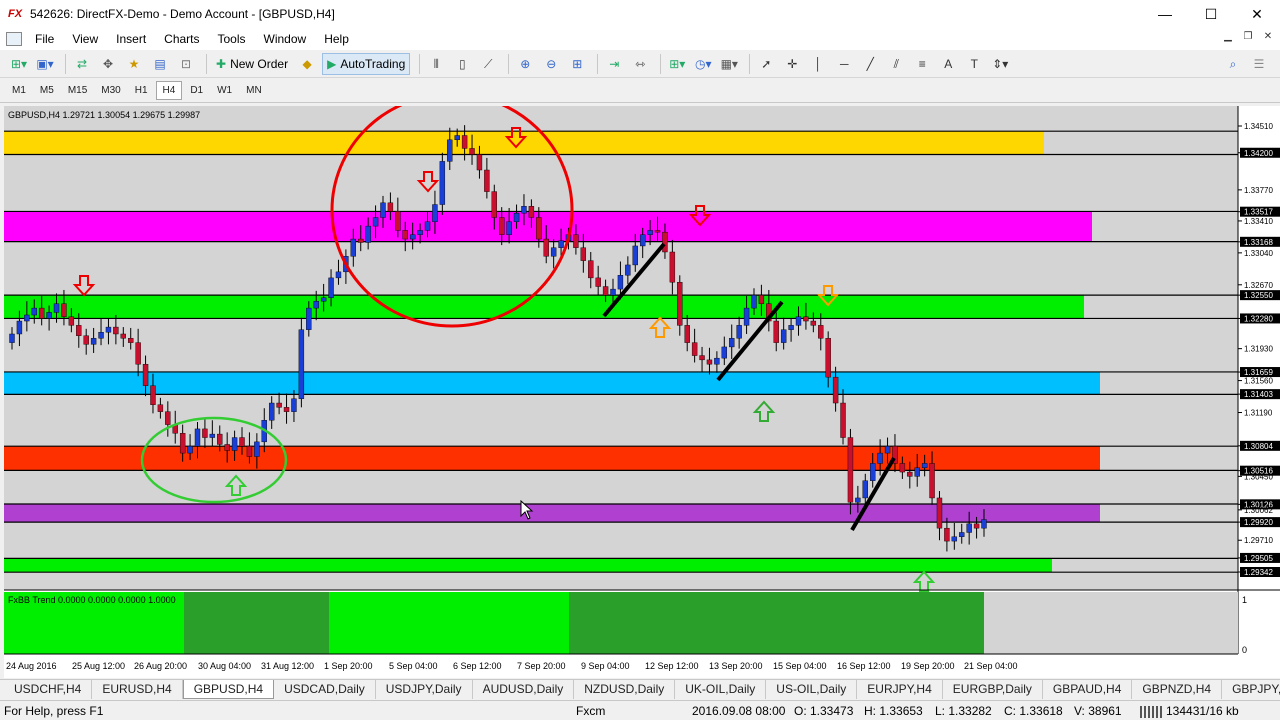 The image size is (1280, 720). What do you see at coordinates (551, 64) in the screenshot?
I see `zoom-out-icon: ⊖` at bounding box center [551, 64].